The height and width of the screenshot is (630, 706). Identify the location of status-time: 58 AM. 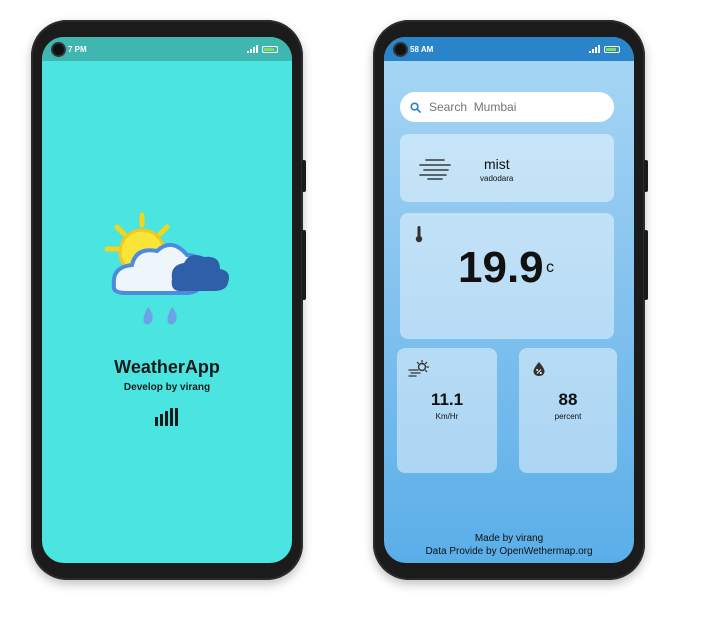
(422, 49).